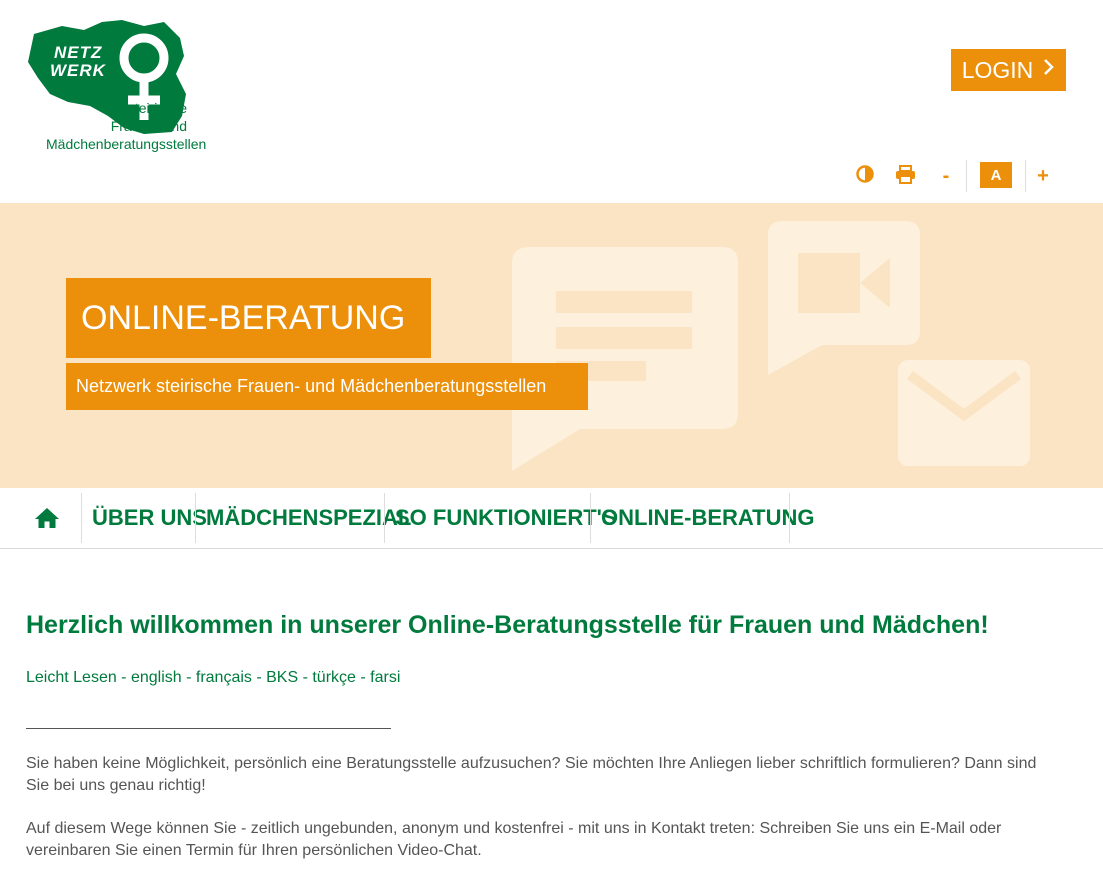 This screenshot has width=1103, height=871. Describe the element at coordinates (707, 518) in the screenshot. I see `nav-item-online-beratung: ONLINE-BERATUNG` at that location.